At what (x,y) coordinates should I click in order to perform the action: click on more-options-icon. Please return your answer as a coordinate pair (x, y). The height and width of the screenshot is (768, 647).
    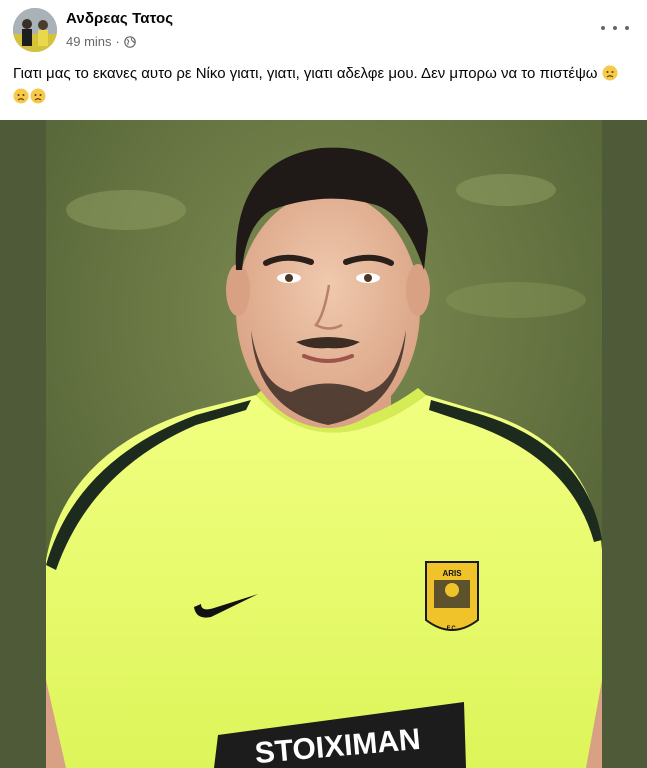
    Looking at the image, I should click on (615, 28).